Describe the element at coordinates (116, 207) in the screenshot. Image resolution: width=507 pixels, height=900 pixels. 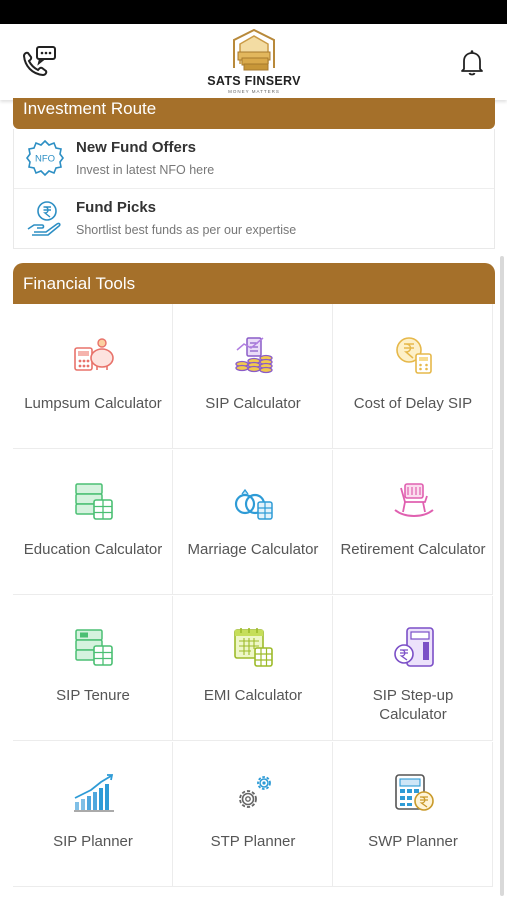
I see `route-item-title: Fund Picks` at that location.